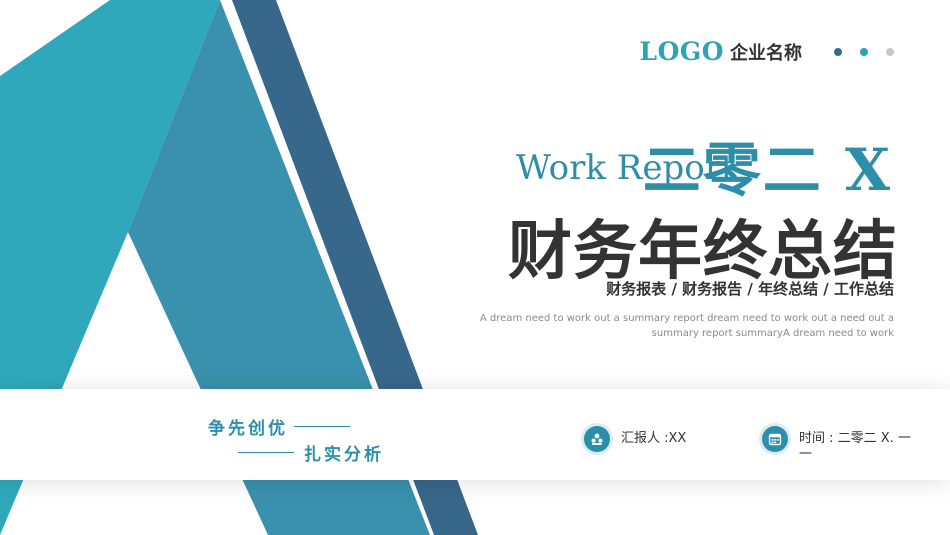  I want to click on slogan-line-2: 扎实分析, so click(311, 452).